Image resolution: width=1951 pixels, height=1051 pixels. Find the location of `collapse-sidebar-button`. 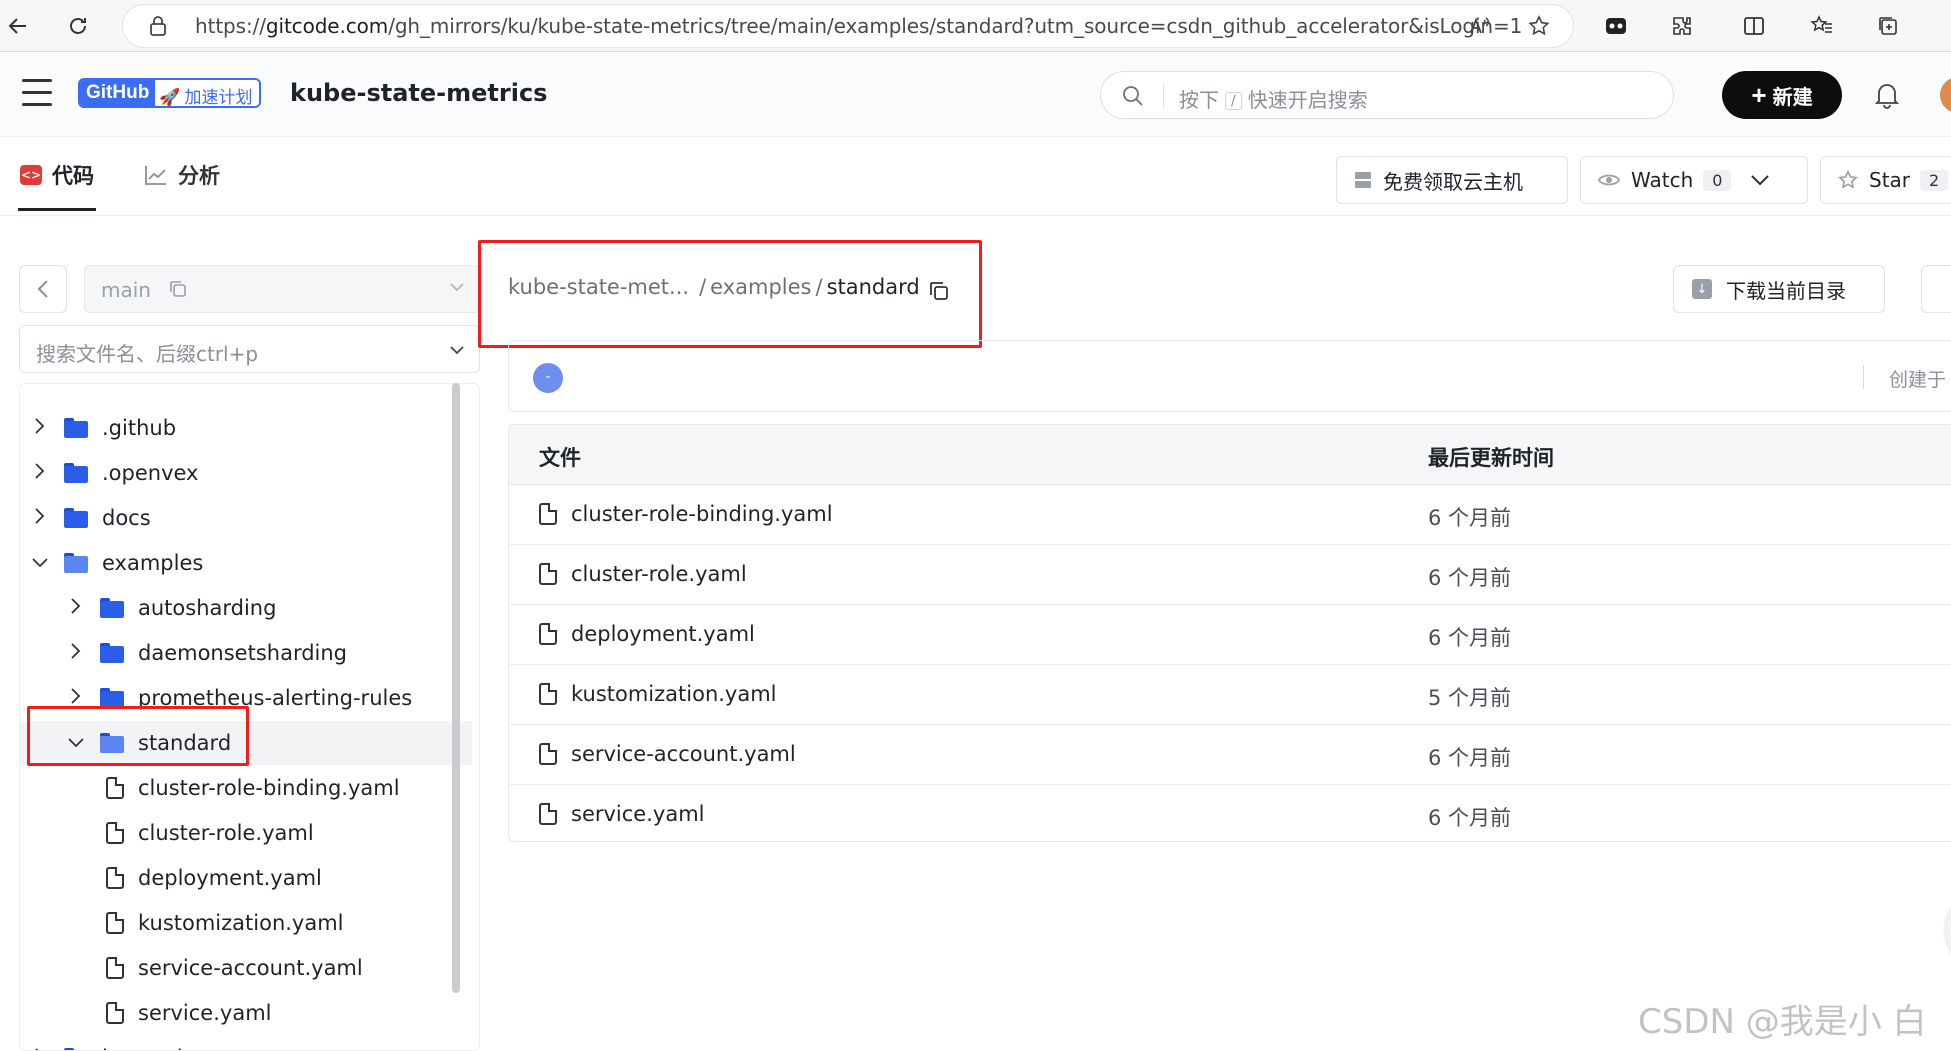

collapse-sidebar-button is located at coordinates (43, 289).